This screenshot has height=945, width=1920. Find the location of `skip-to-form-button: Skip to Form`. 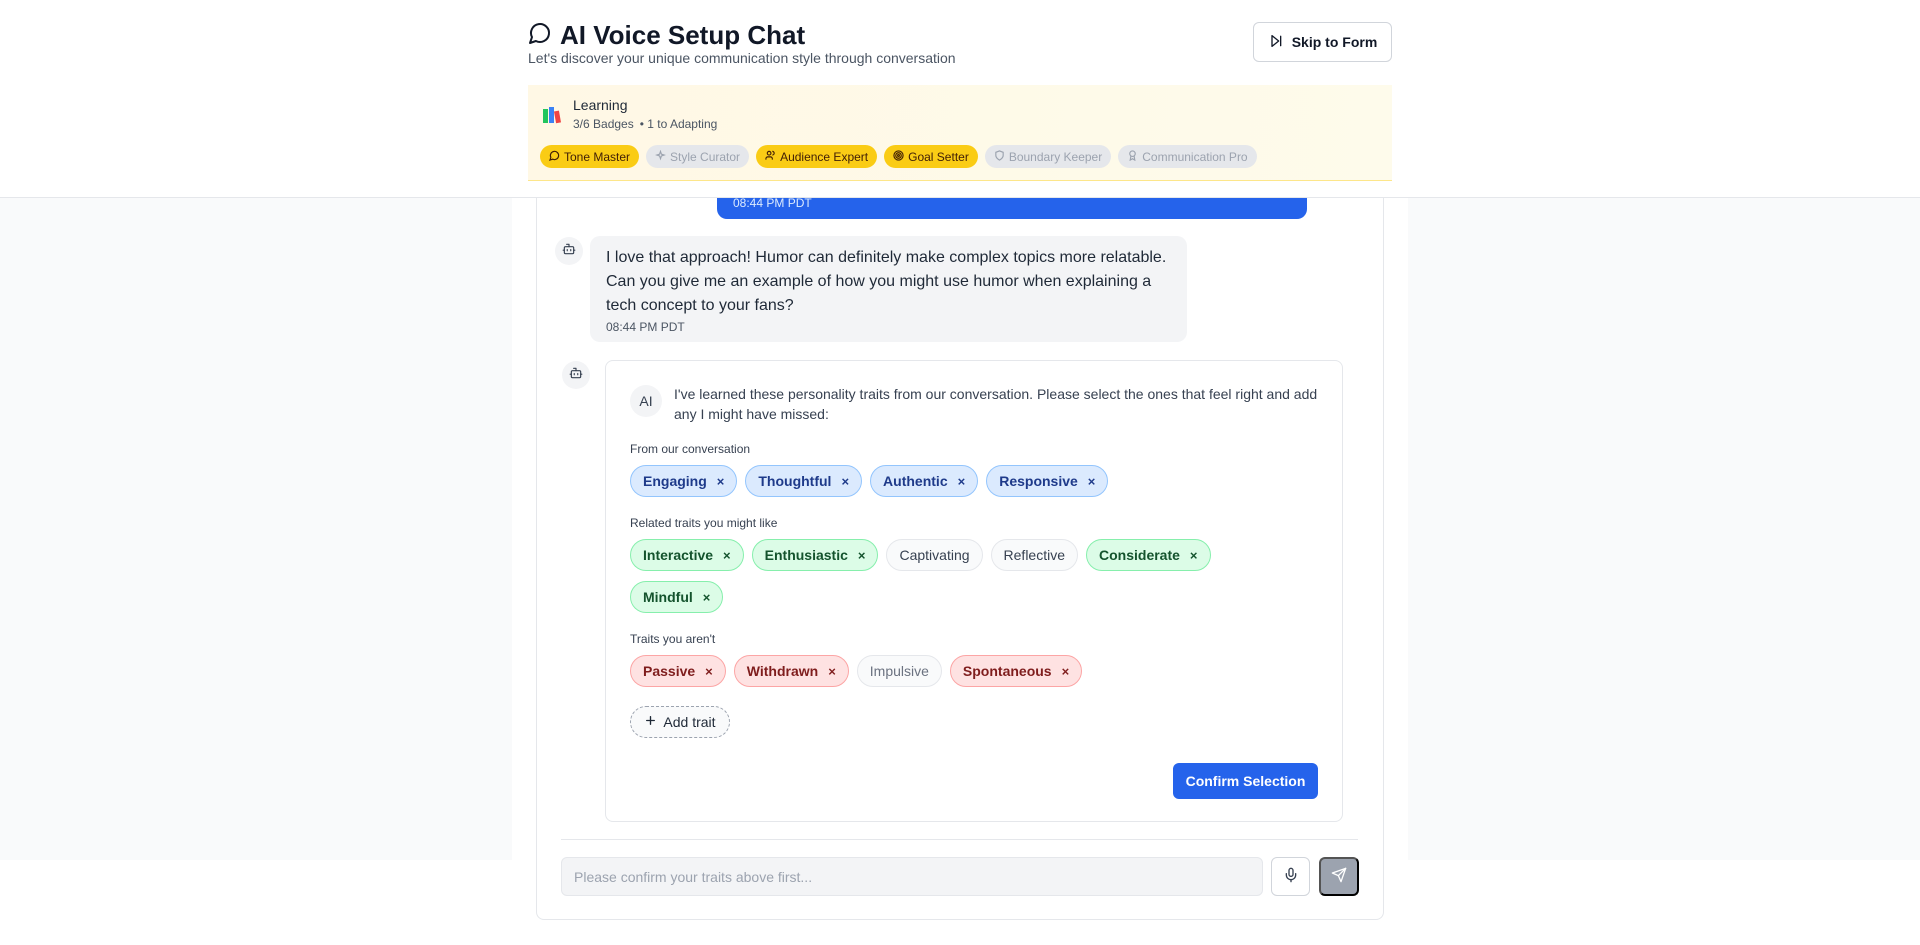

skip-to-form-button: Skip to Form is located at coordinates (1322, 42).